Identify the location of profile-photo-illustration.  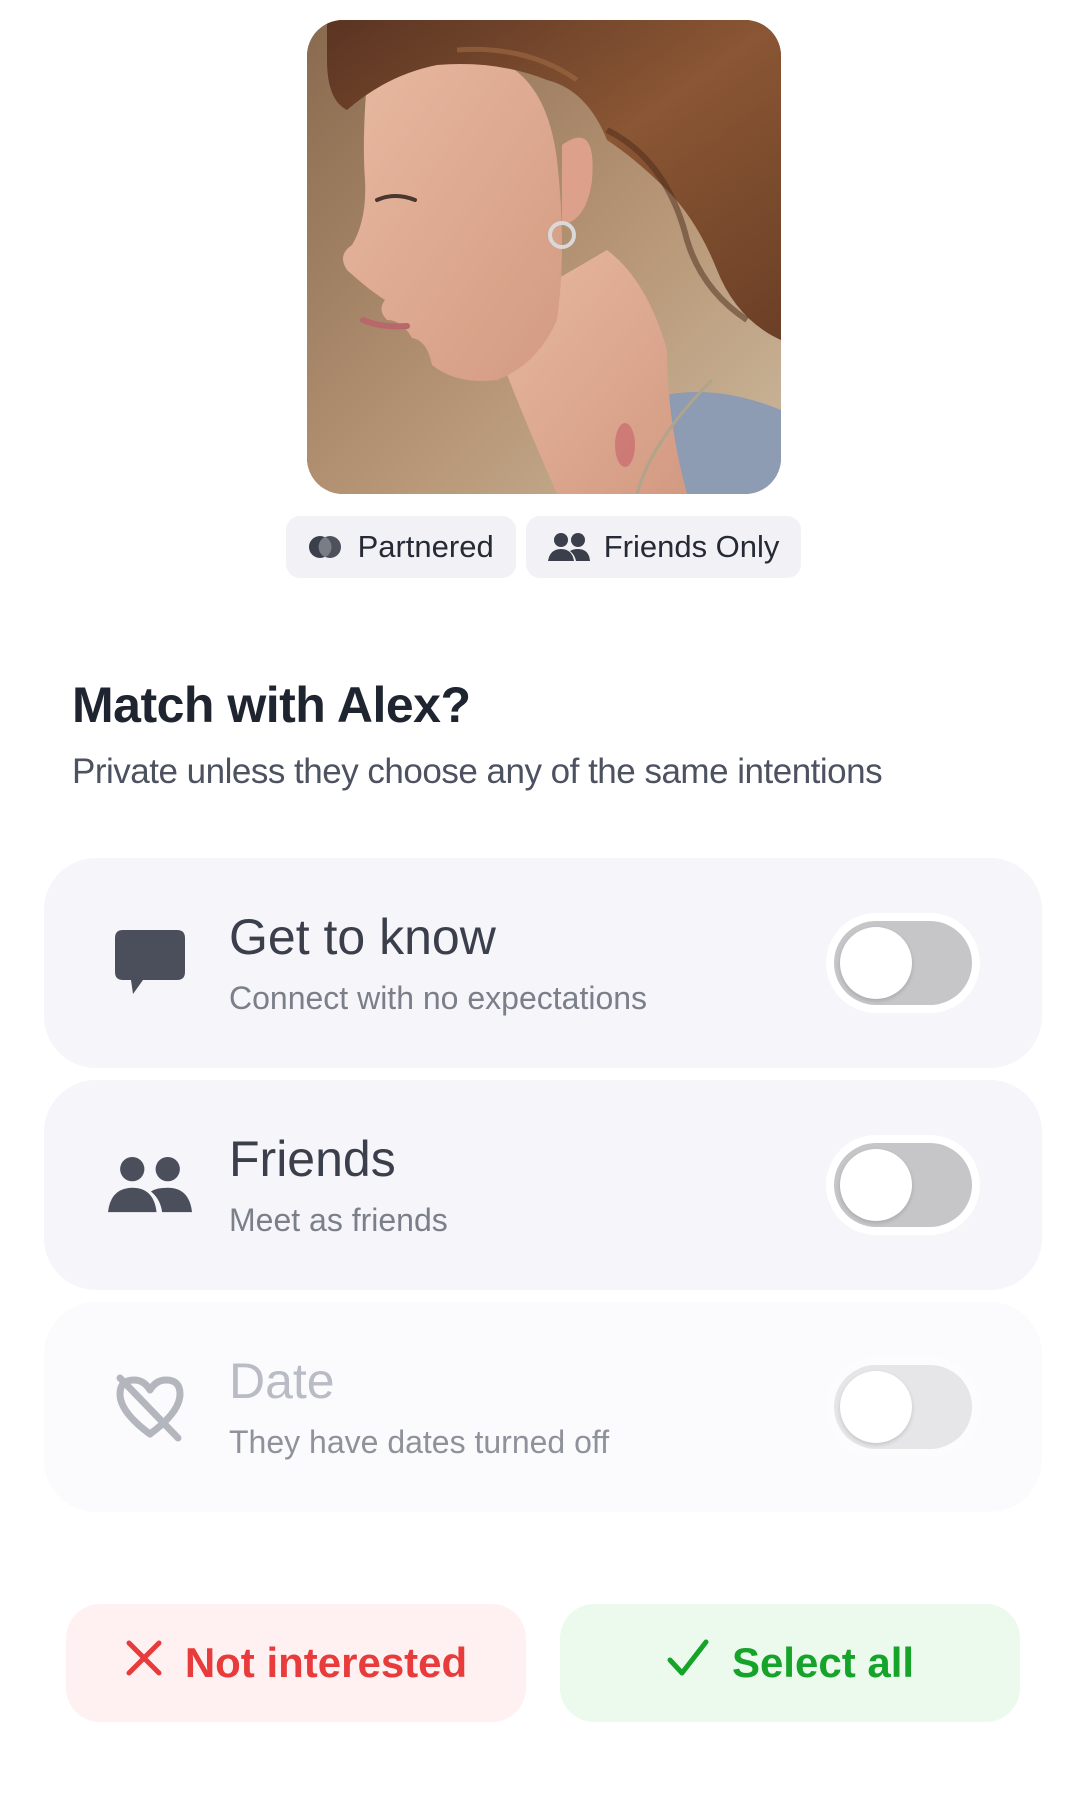
(544, 257).